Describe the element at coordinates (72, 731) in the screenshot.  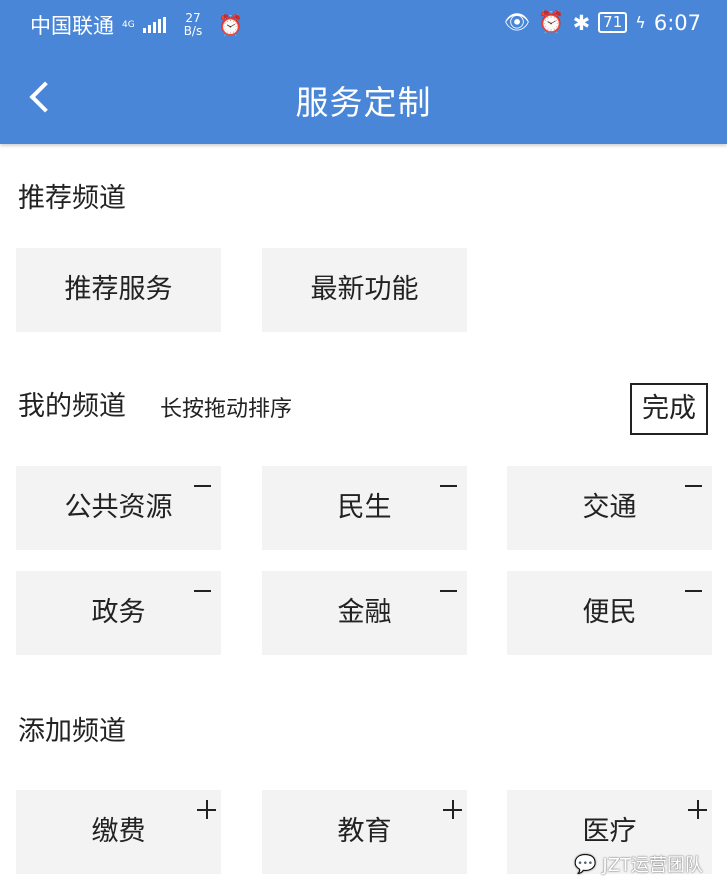
I see `add-channels-section-title: 添加频道` at that location.